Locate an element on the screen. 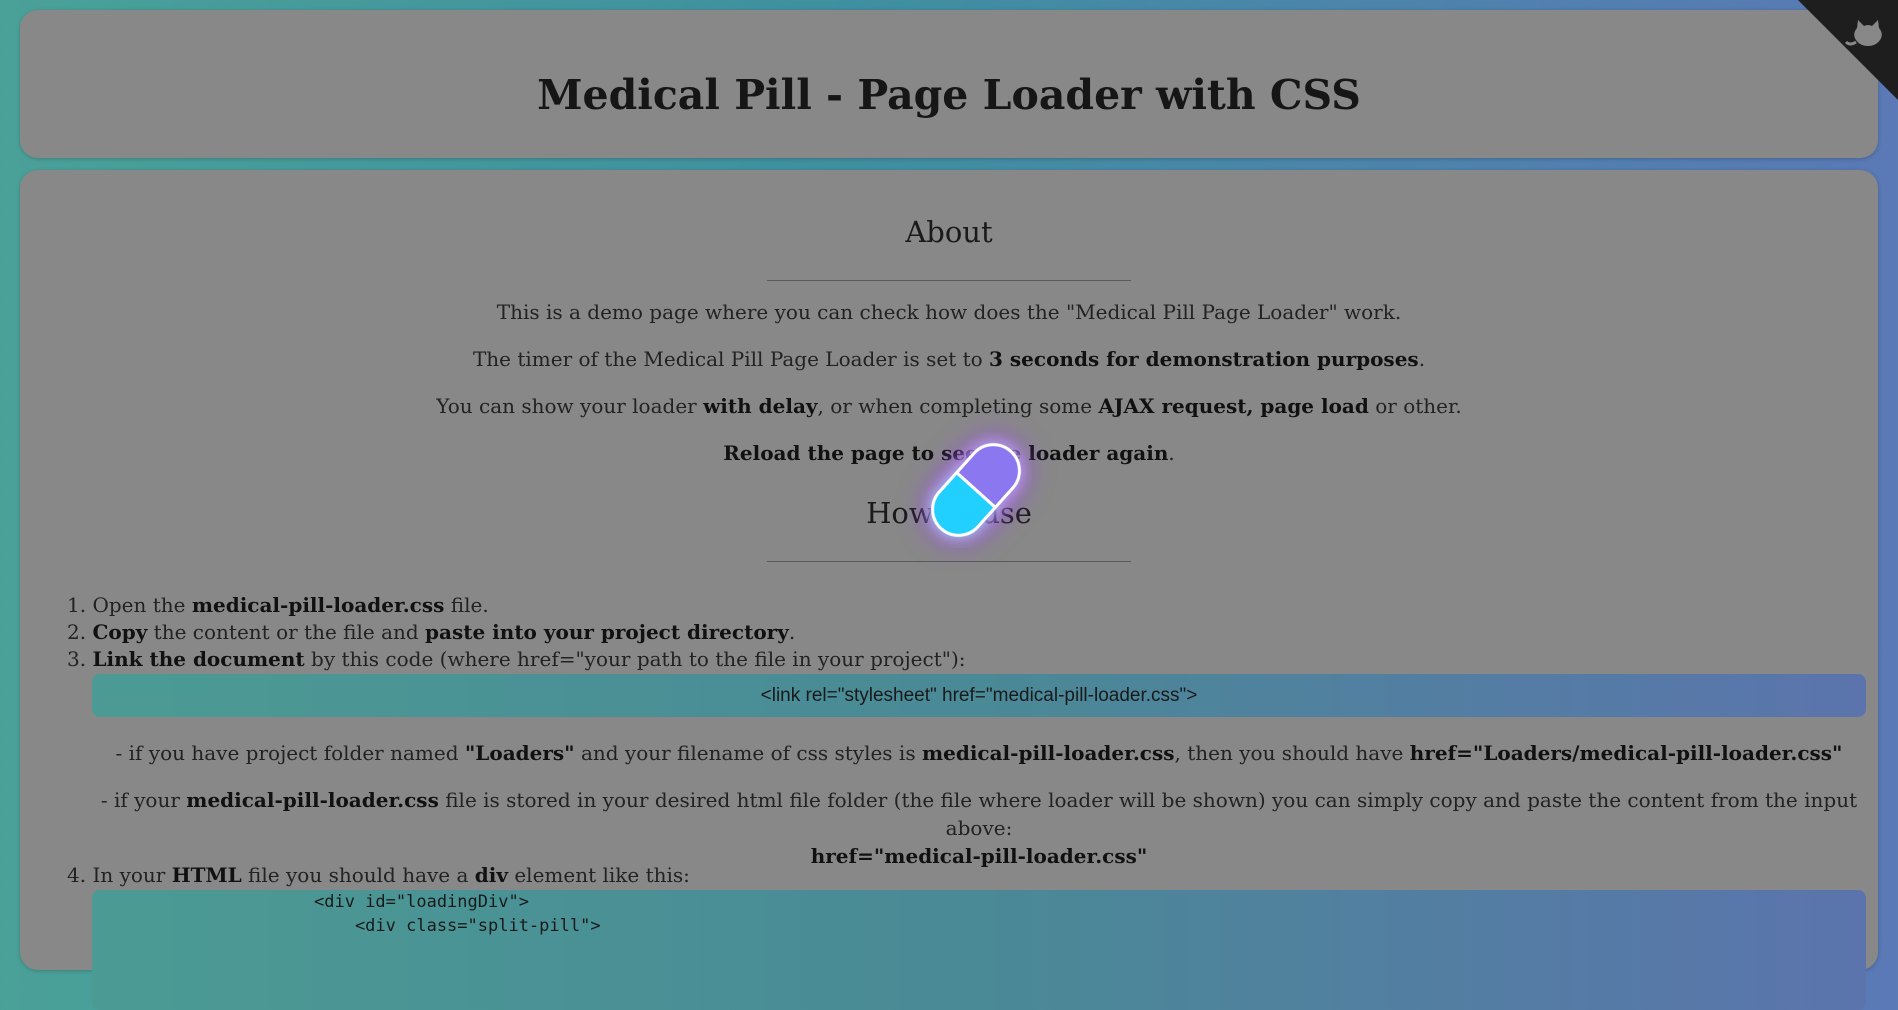 Image resolution: width=1898 pixels, height=1010 pixels. github-corner-link is located at coordinates (1848, 50).